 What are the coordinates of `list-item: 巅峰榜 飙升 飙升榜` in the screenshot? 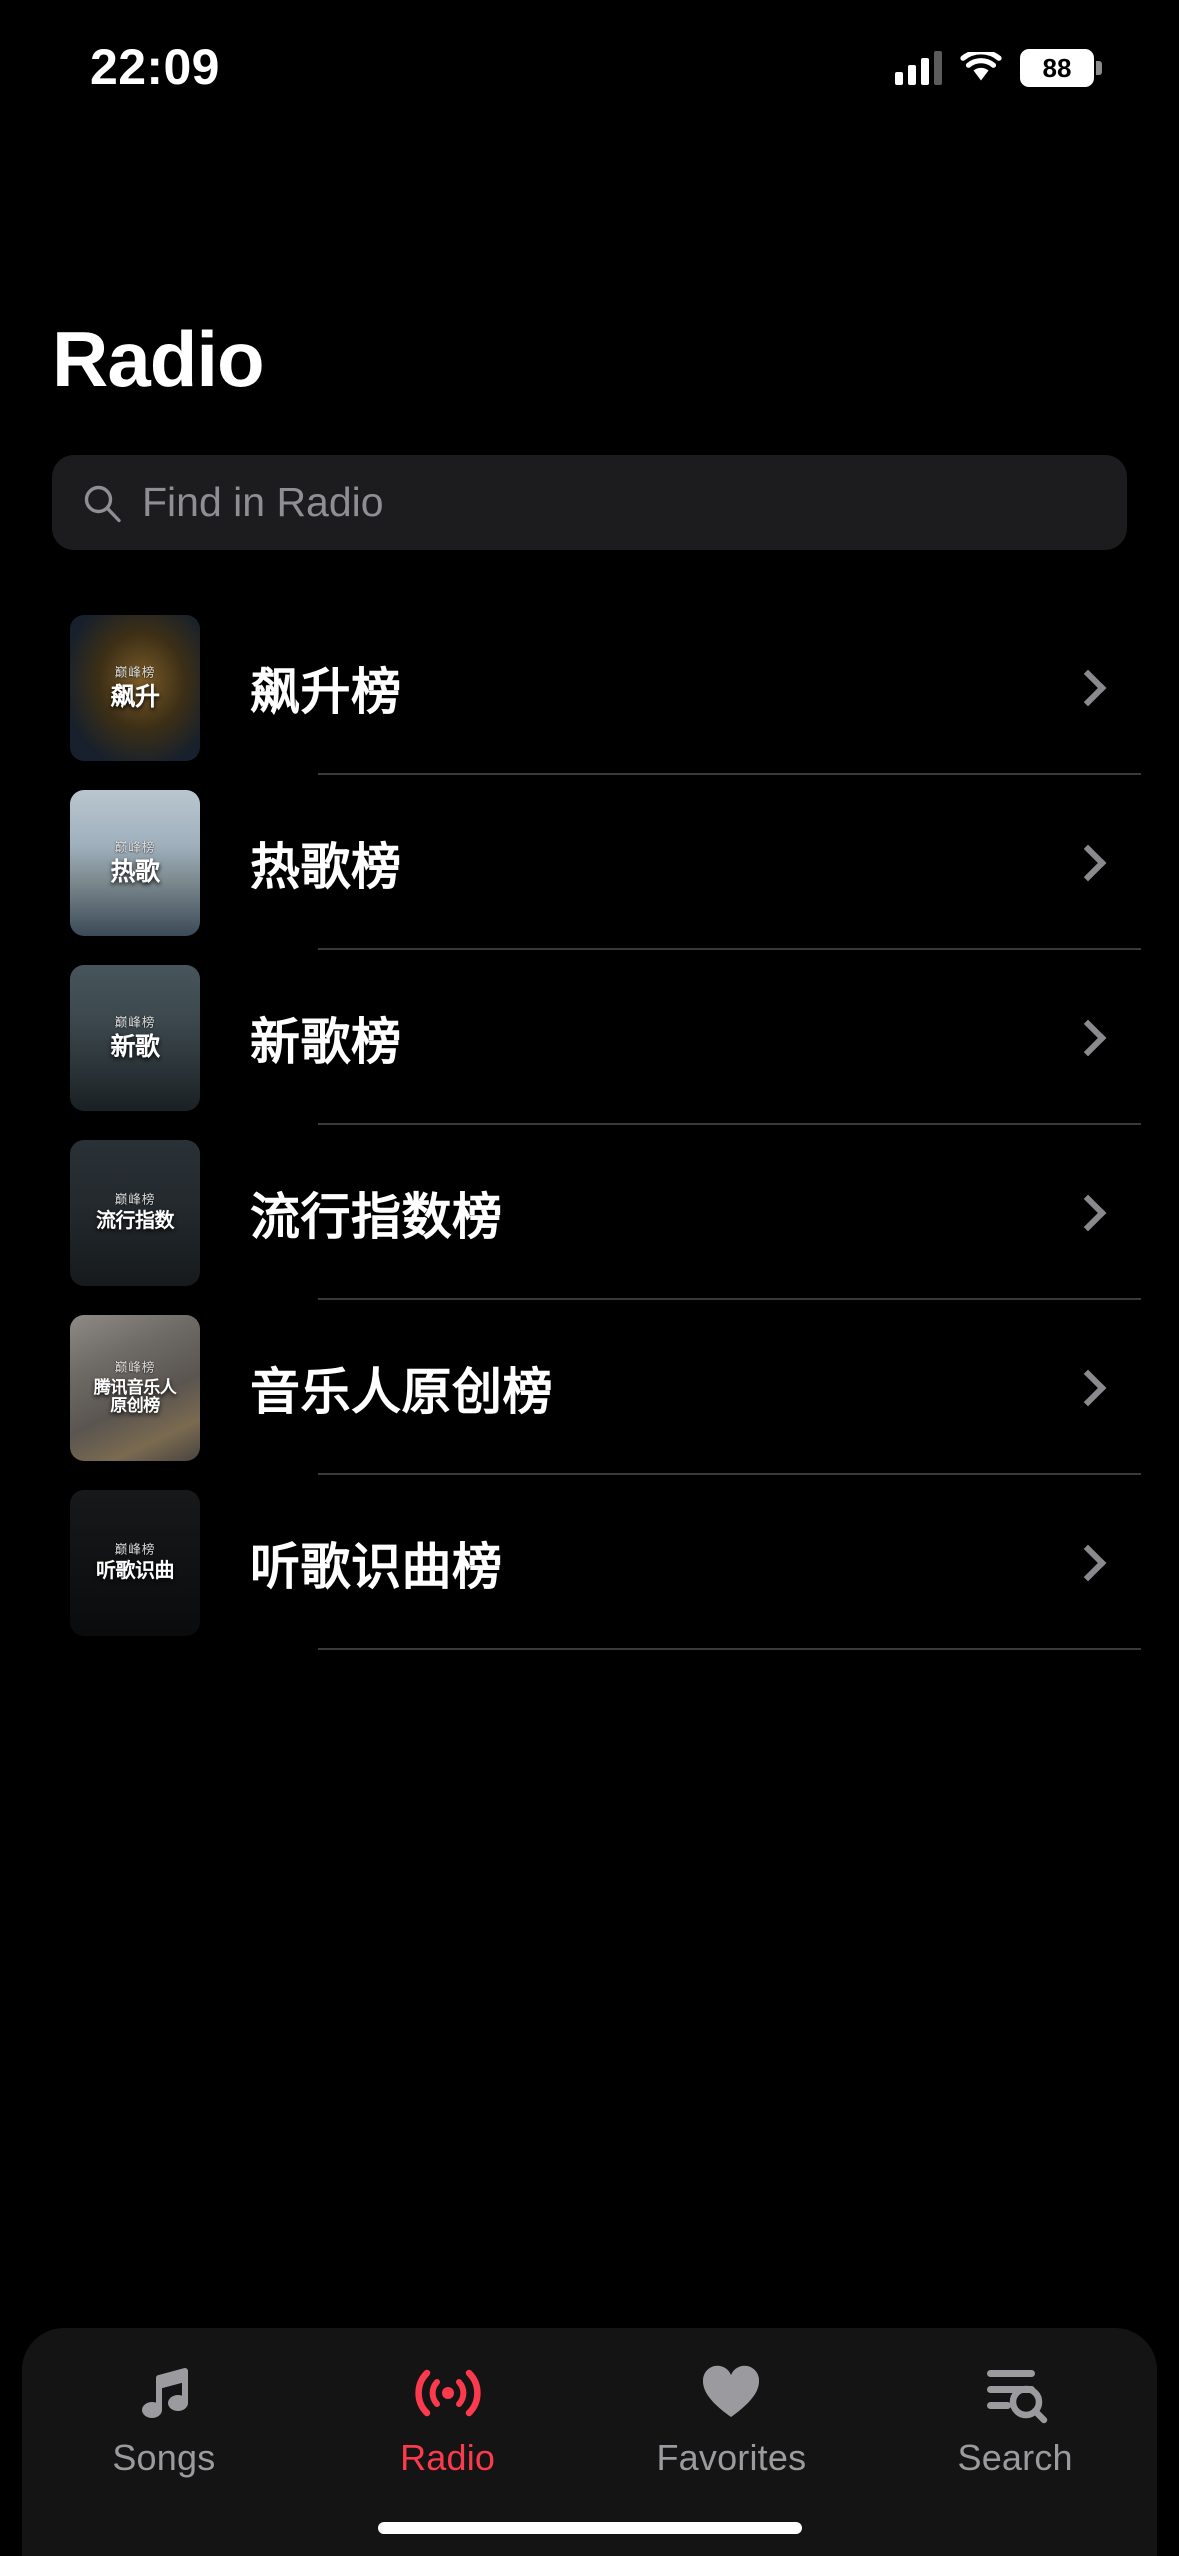 It's located at (589, 687).